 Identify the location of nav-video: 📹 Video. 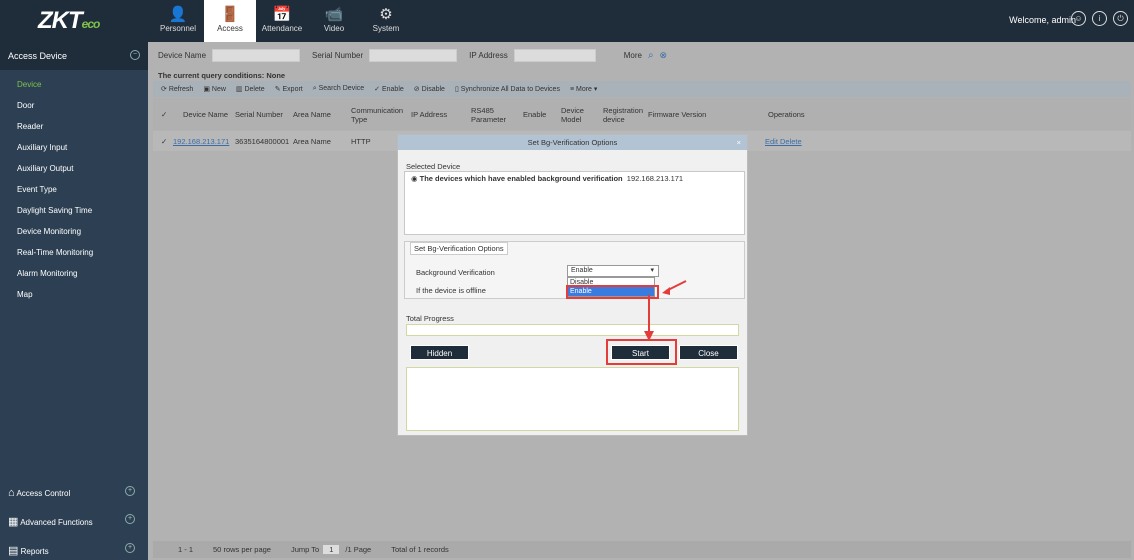
(334, 21).